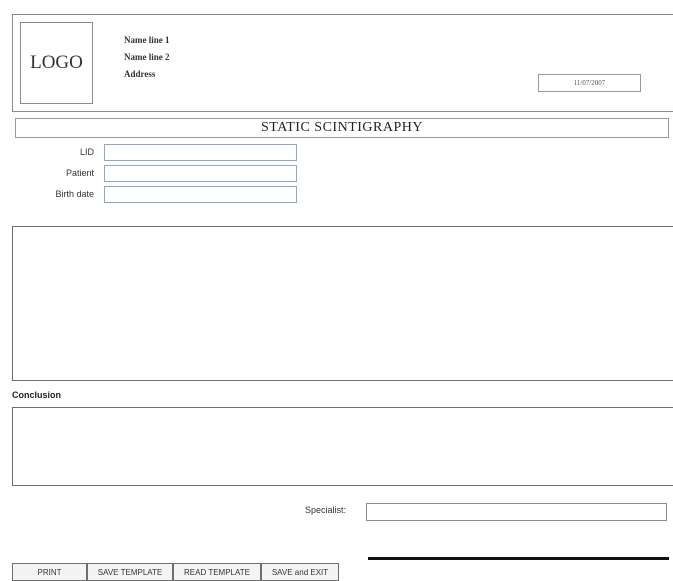 The height and width of the screenshot is (581, 673). I want to click on conclusion-label: Conclusion, so click(36, 395).